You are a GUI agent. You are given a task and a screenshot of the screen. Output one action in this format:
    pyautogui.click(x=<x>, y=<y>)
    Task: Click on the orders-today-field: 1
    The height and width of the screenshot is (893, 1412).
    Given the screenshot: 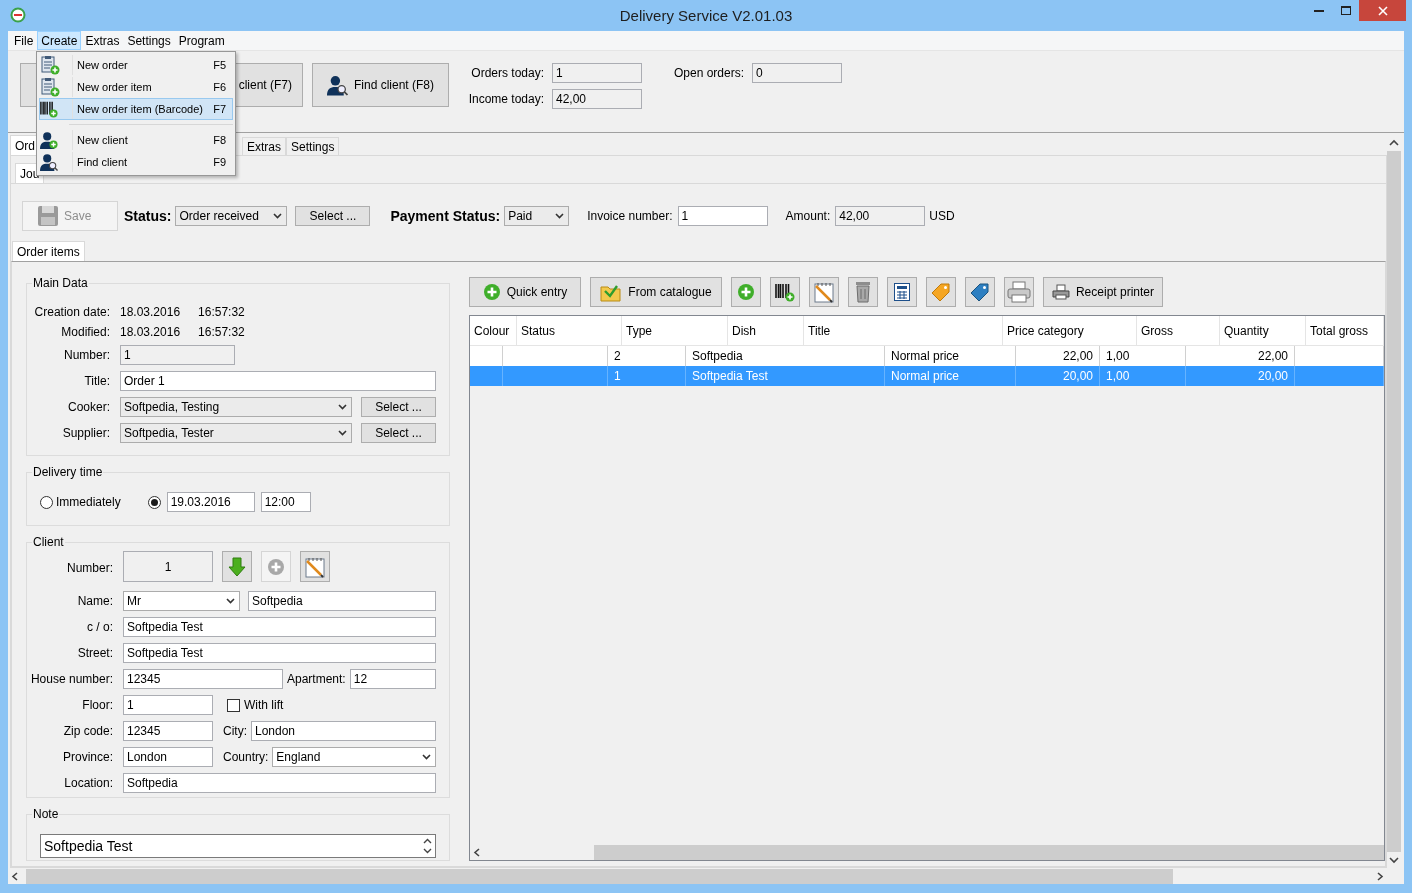 What is the action you would take?
    pyautogui.click(x=597, y=73)
    